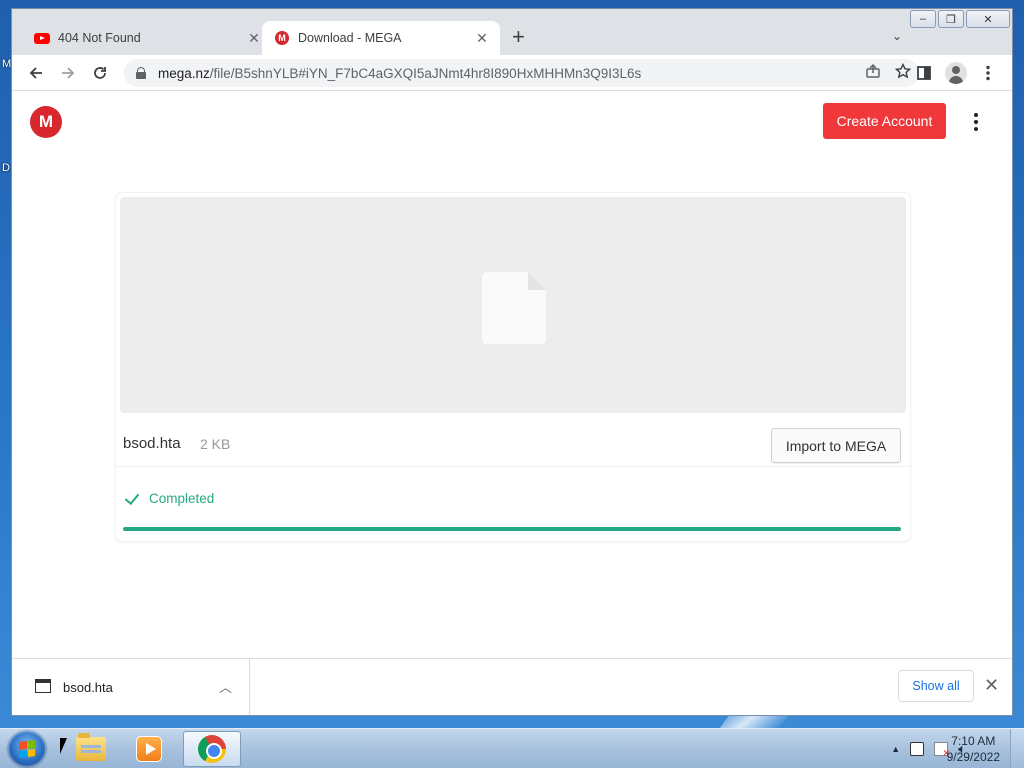 The image size is (1024, 768). What do you see at coordinates (924, 73) in the screenshot?
I see `side-panel-icon` at bounding box center [924, 73].